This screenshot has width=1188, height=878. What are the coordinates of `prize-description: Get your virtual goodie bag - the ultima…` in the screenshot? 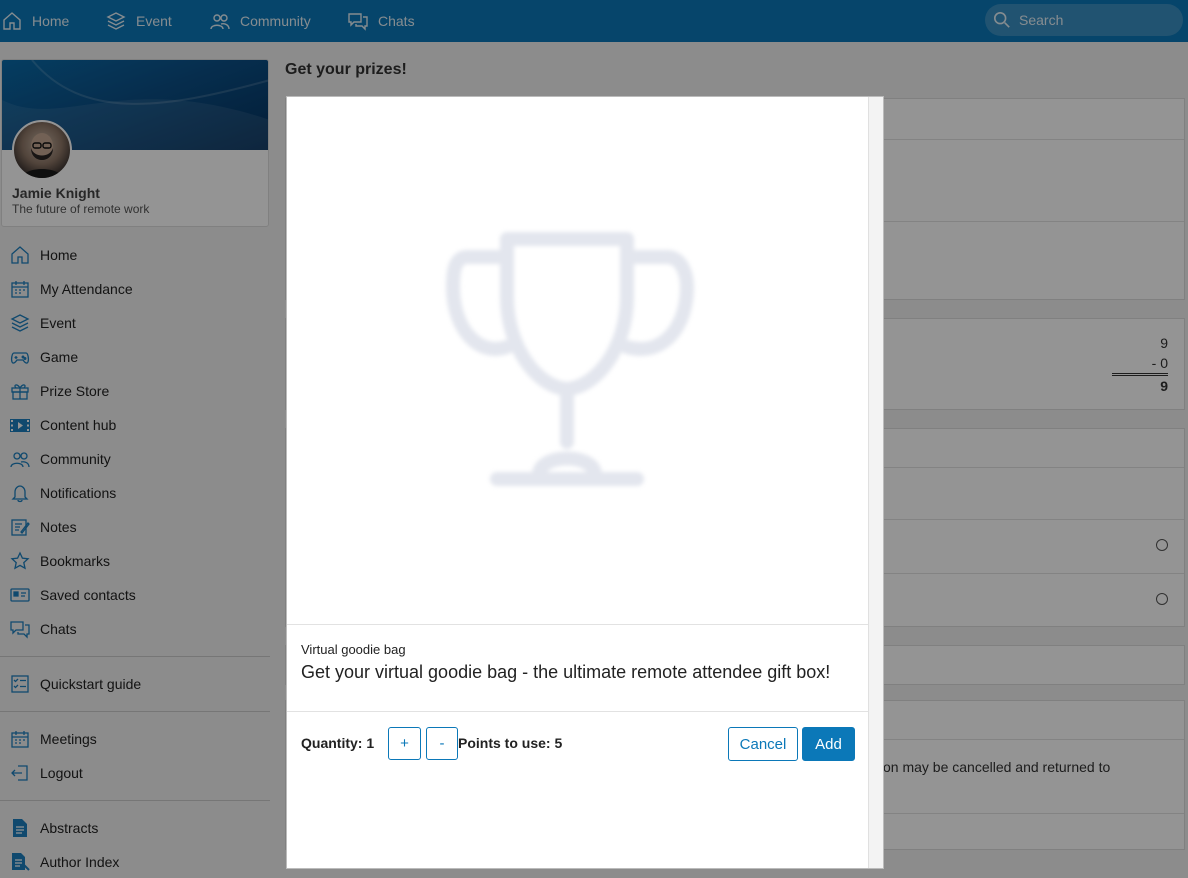 It's located at (566, 672).